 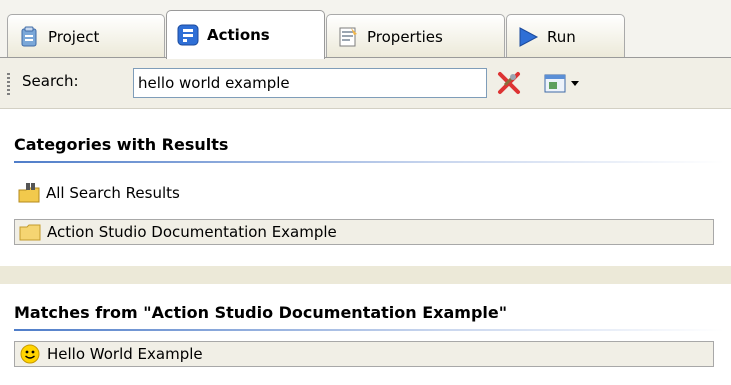 What do you see at coordinates (575, 83) in the screenshot?
I see `chevron-down-icon` at bounding box center [575, 83].